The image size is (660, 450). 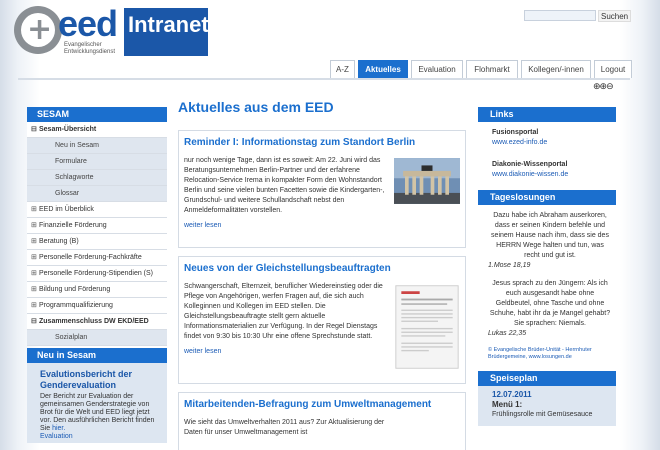 I want to click on sesam-nav-item: ⊟ Sesam-Übersicht, so click(x=97, y=130).